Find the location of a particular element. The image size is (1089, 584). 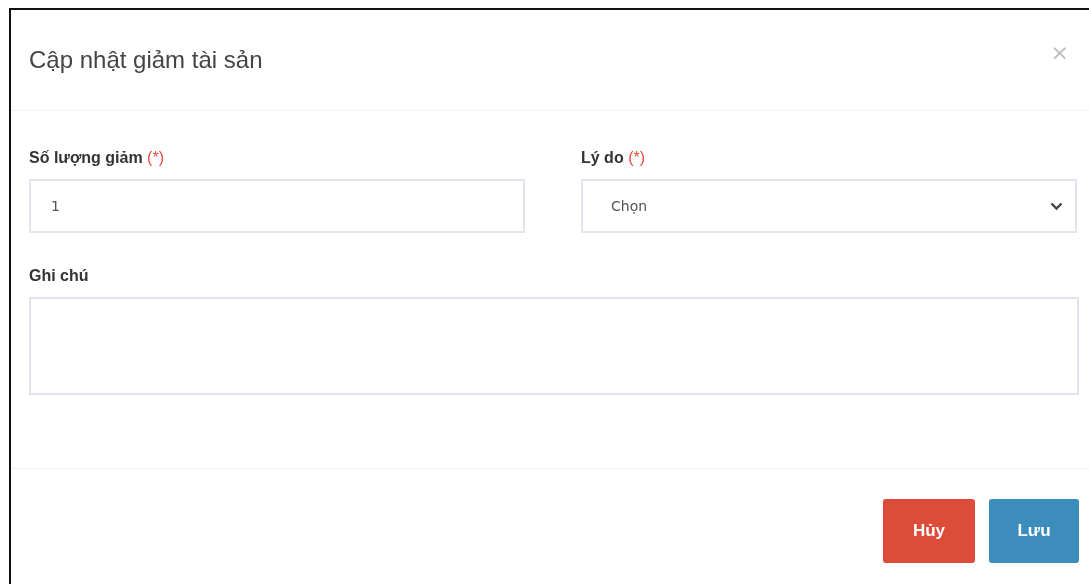

quantity-input: 1 is located at coordinates (277, 206).